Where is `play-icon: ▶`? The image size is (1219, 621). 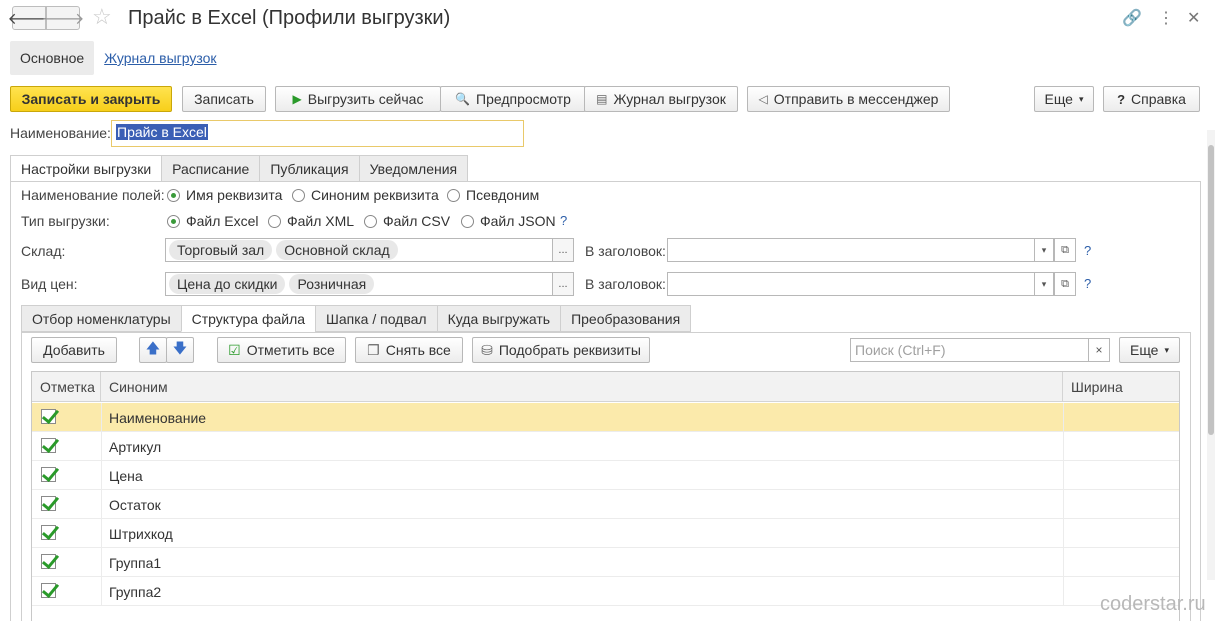 play-icon: ▶ is located at coordinates (297, 99).